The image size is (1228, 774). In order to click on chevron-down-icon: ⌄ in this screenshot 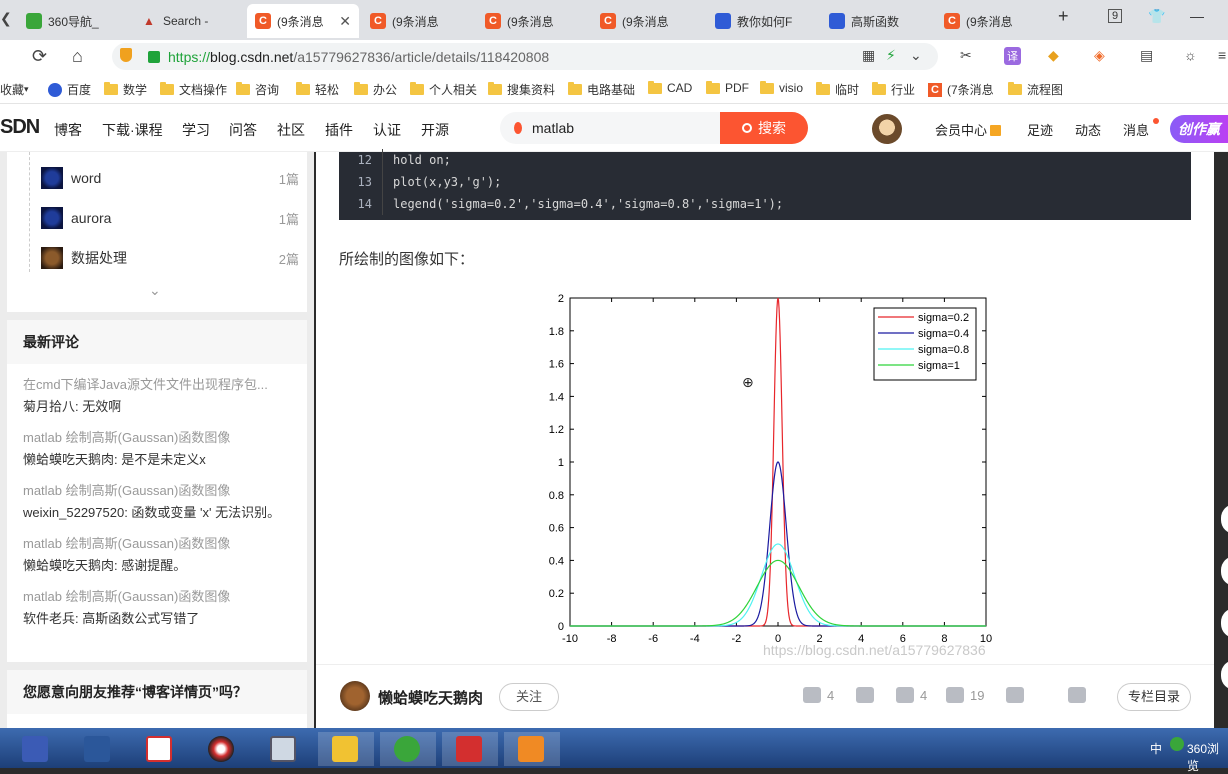, I will do `click(916, 55)`.